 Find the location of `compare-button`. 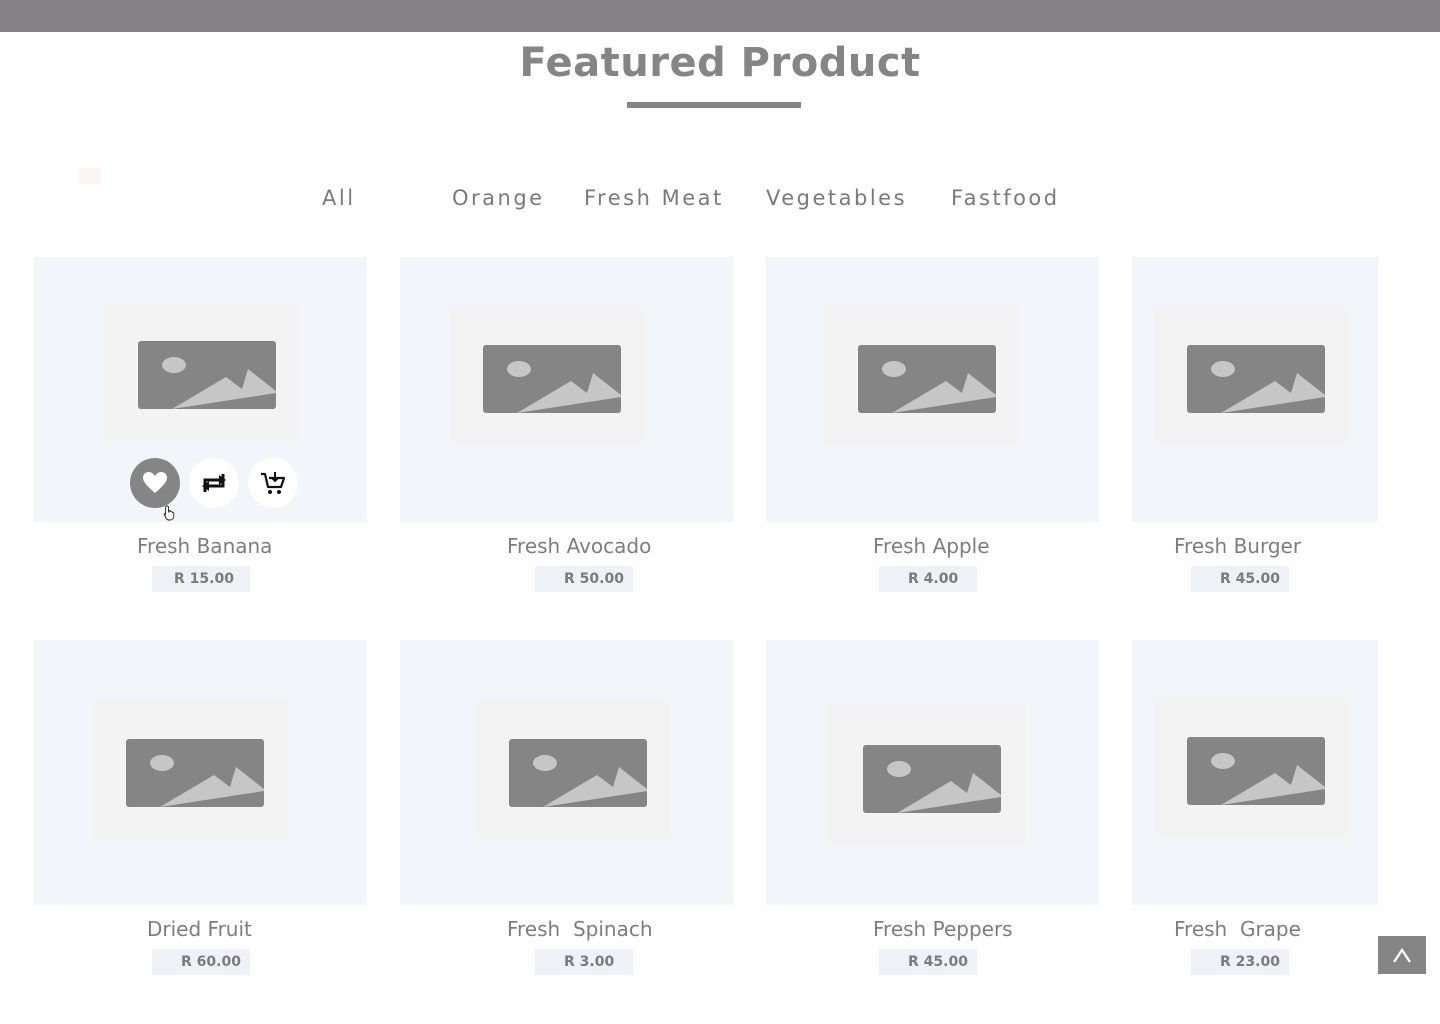

compare-button is located at coordinates (214, 483).